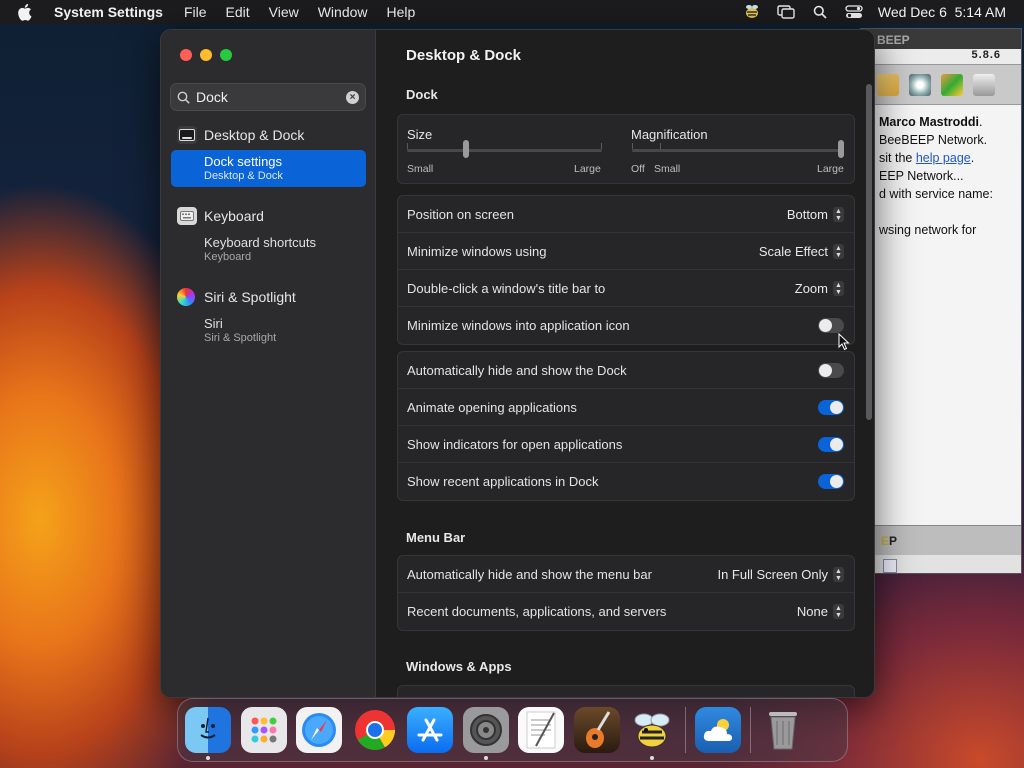 This screenshot has height=768, width=1024. Describe the element at coordinates (669, 134) in the screenshot. I see `magnification-label: Magnification` at that location.